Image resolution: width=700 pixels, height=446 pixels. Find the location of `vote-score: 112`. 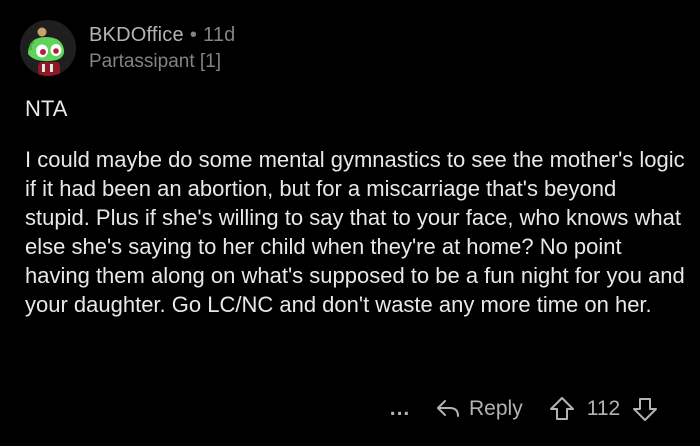

vote-score: 112 is located at coordinates (603, 408).